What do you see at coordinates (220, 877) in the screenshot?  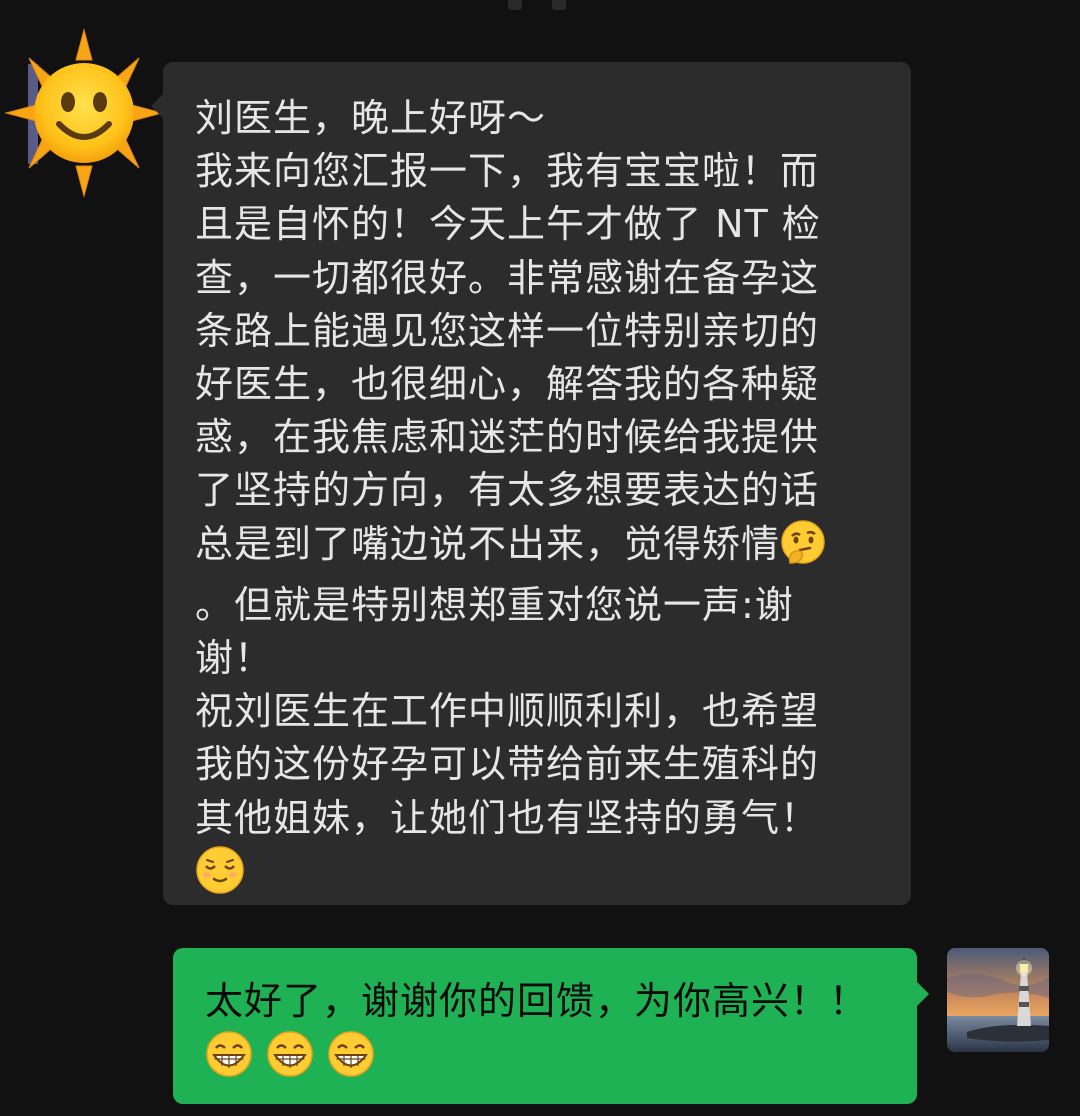 I see `smiling-face-closed-eyes-icon` at bounding box center [220, 877].